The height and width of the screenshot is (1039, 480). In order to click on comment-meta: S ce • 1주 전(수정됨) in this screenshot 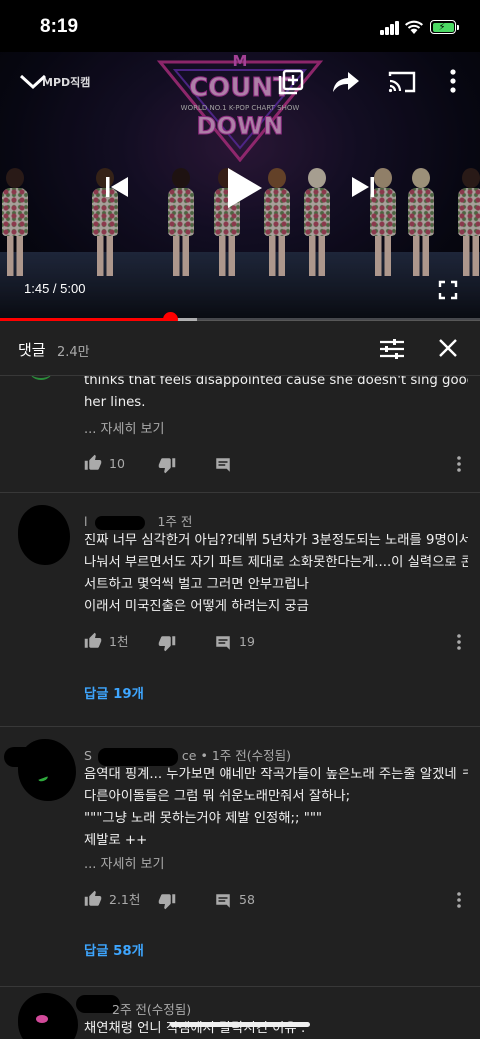, I will do `click(187, 755)`.